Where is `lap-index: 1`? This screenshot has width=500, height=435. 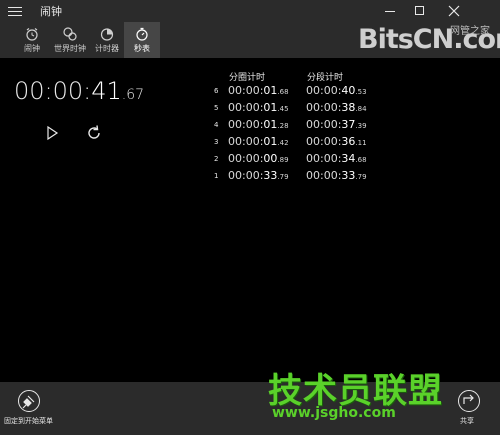
lap-index: 1 is located at coordinates (216, 176).